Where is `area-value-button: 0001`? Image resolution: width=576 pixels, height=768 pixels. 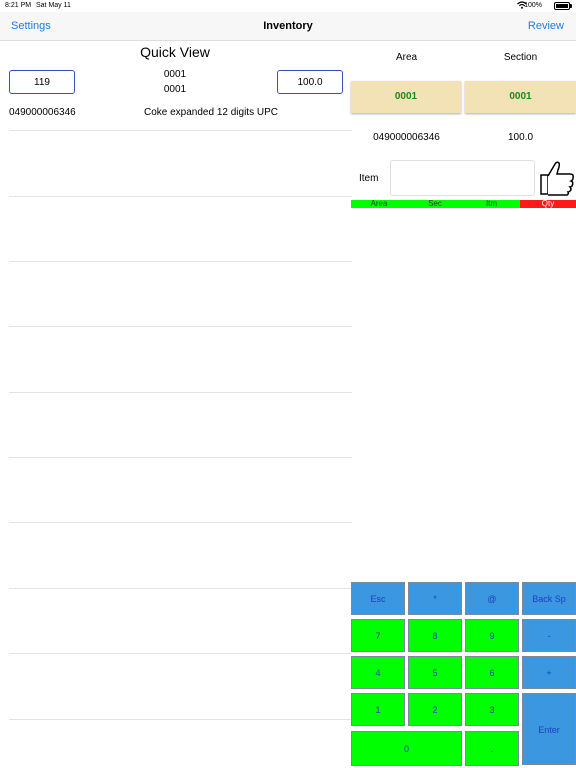 area-value-button: 0001 is located at coordinates (406, 97).